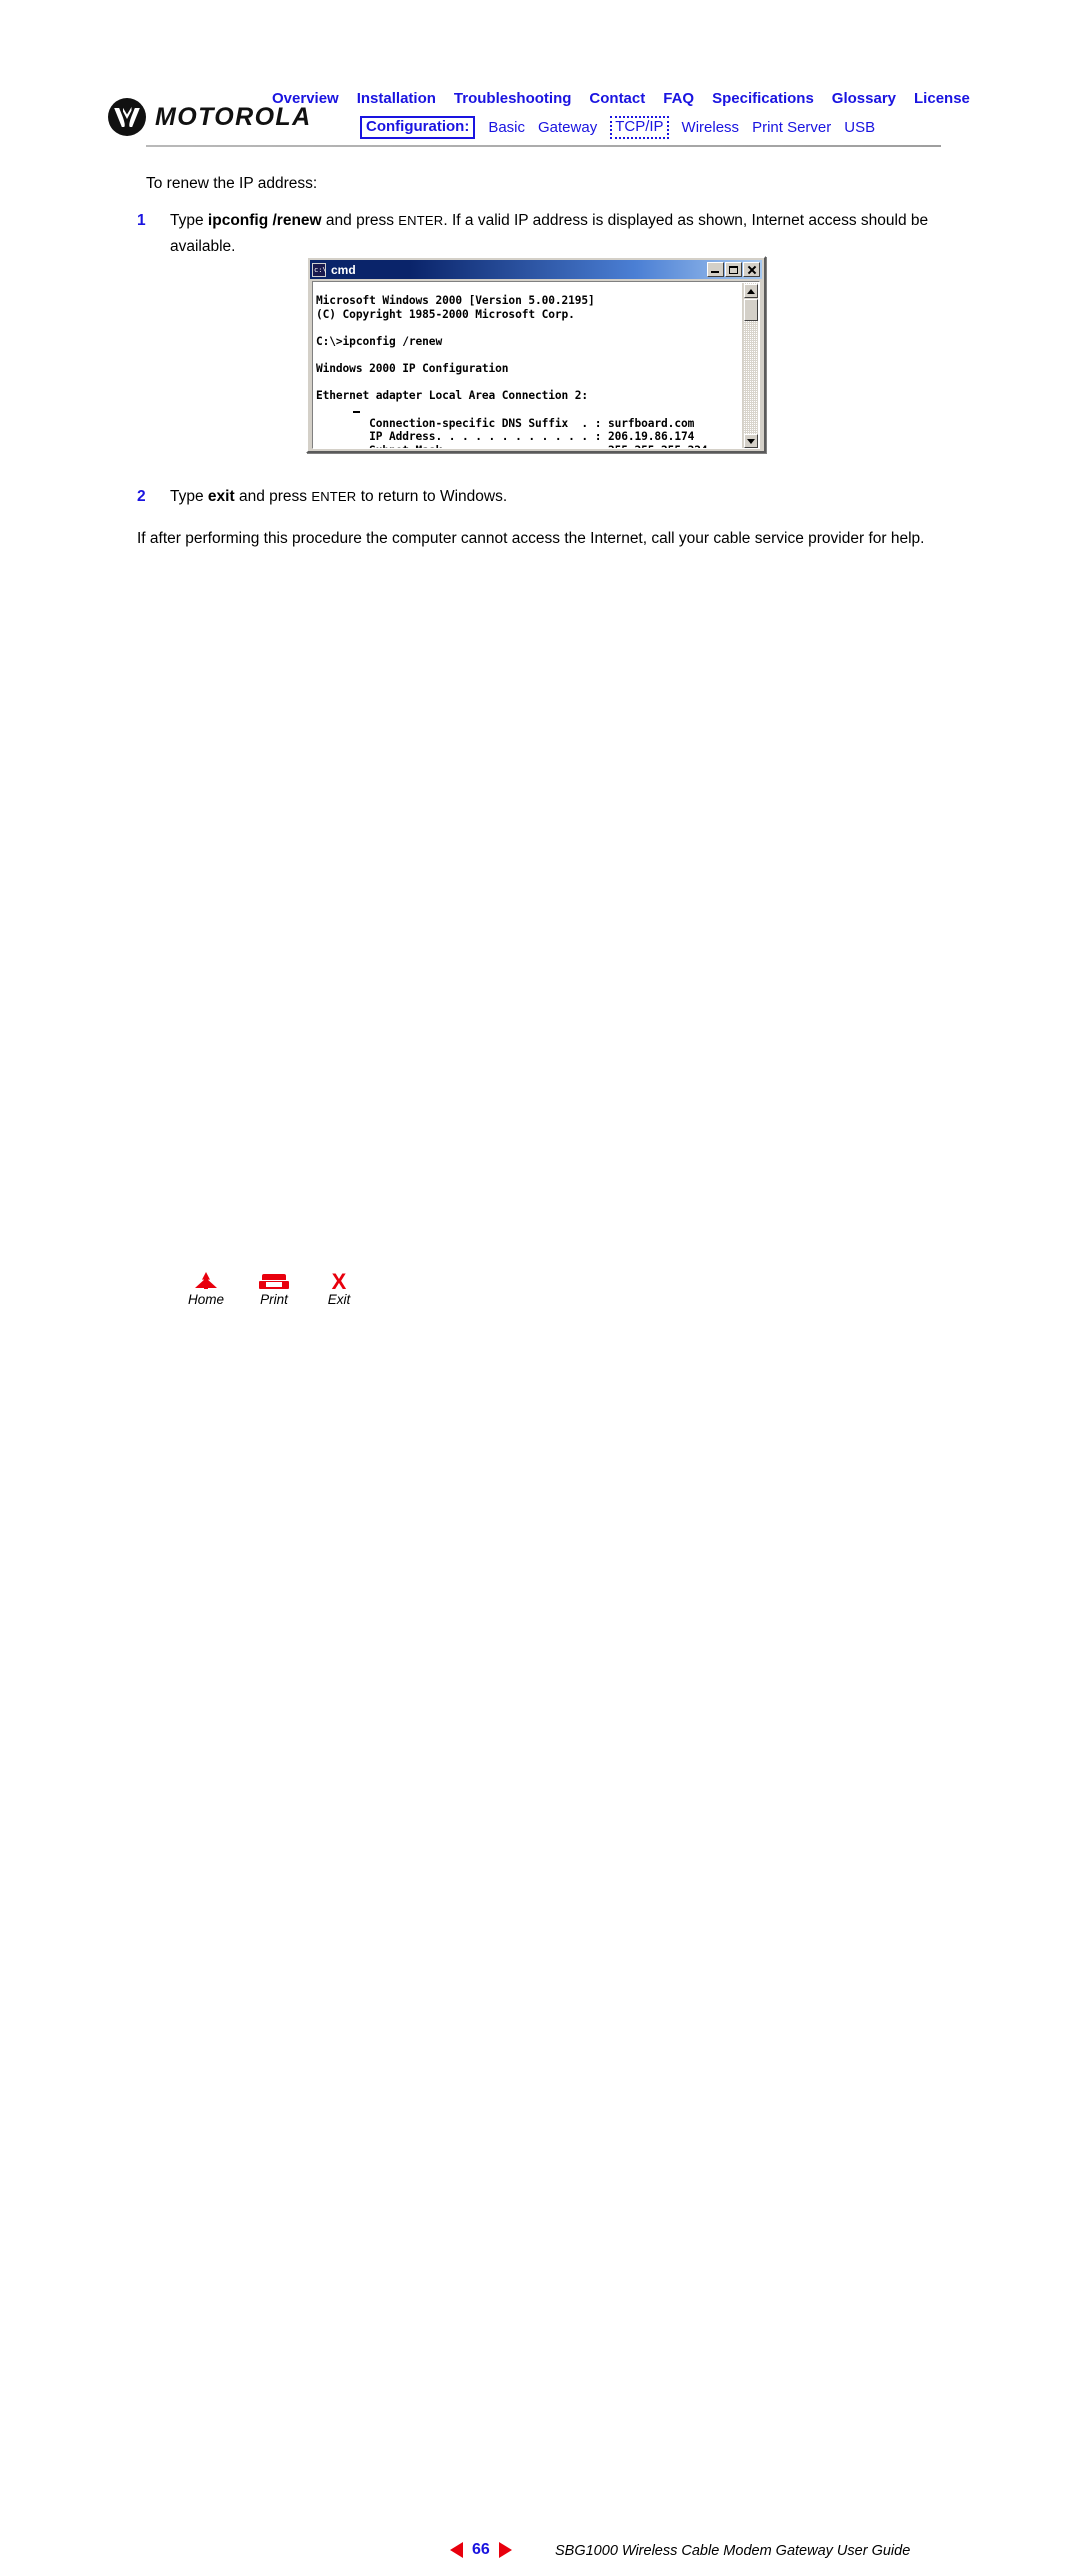 The width and height of the screenshot is (1080, 2559). I want to click on nav-item-troubleshooting: Troubleshooting, so click(513, 98).